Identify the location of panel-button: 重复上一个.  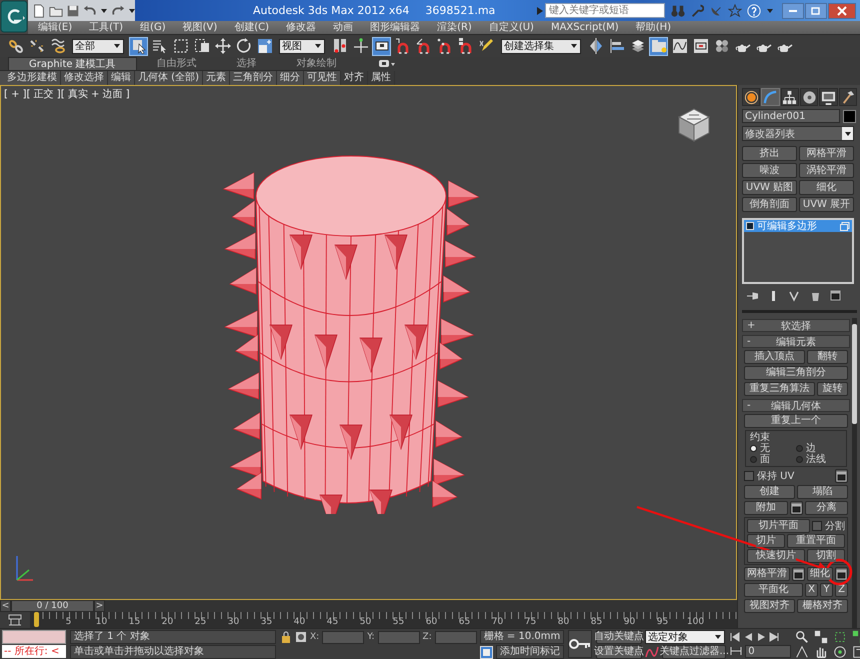
(796, 421).